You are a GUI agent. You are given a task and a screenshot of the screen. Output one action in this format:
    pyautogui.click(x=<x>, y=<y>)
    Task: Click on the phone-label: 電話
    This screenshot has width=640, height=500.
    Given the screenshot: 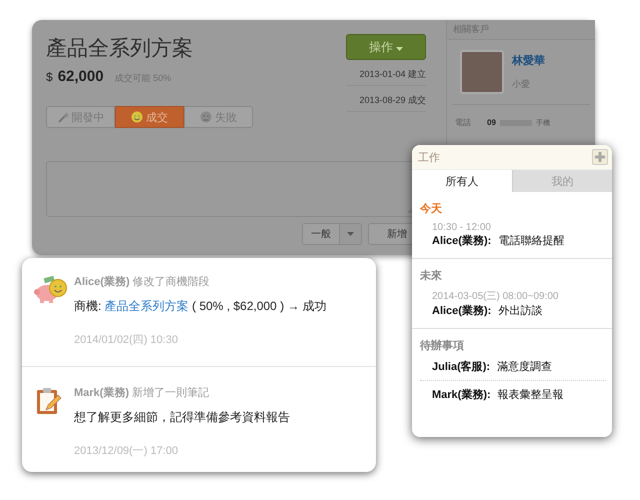 What is the action you would take?
    pyautogui.click(x=463, y=122)
    